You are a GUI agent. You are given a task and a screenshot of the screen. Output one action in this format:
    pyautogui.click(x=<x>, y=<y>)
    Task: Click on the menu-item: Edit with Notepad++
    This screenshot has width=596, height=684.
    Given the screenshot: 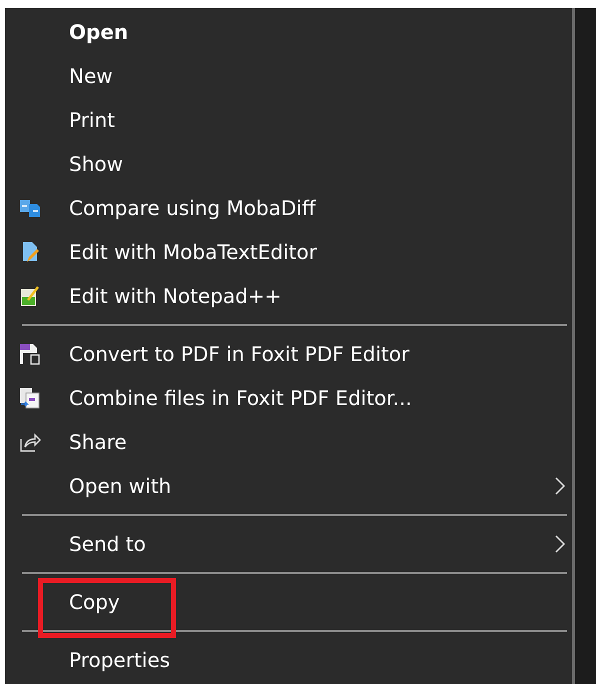 What is the action you would take?
    pyautogui.click(x=288, y=296)
    